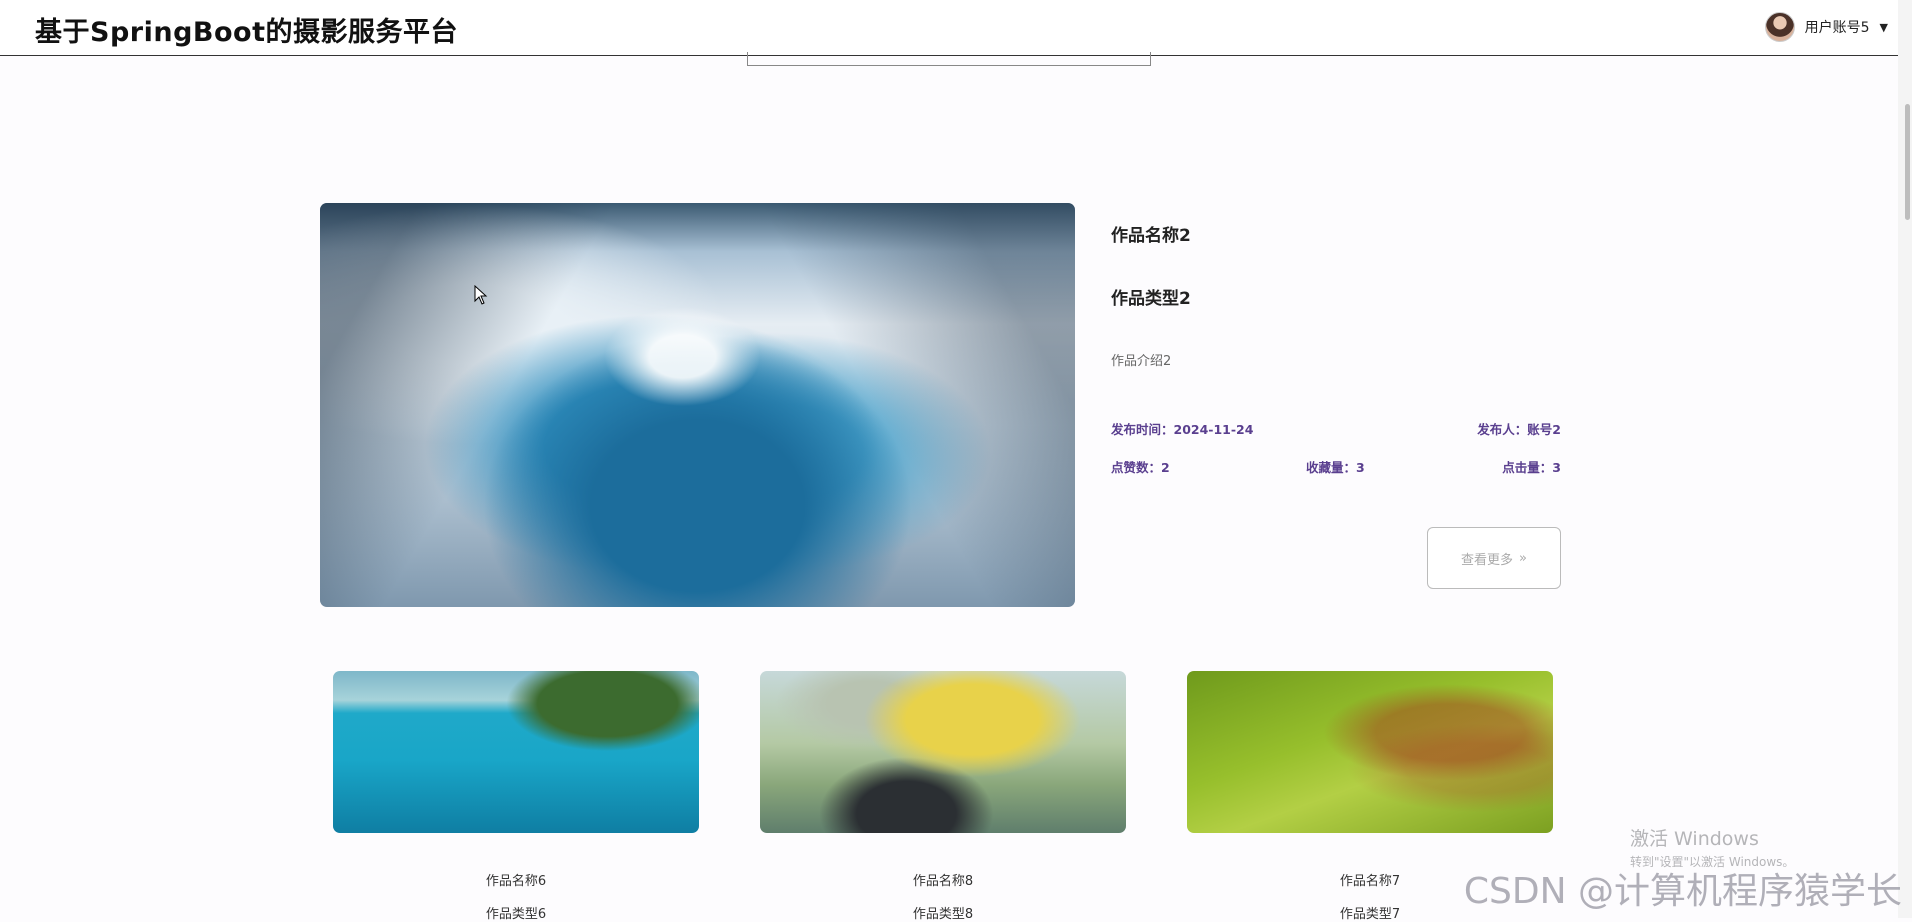 Image resolution: width=1912 pixels, height=922 pixels. Describe the element at coordinates (1140, 467) in the screenshot. I see `like-count: 点赞数：2` at that location.